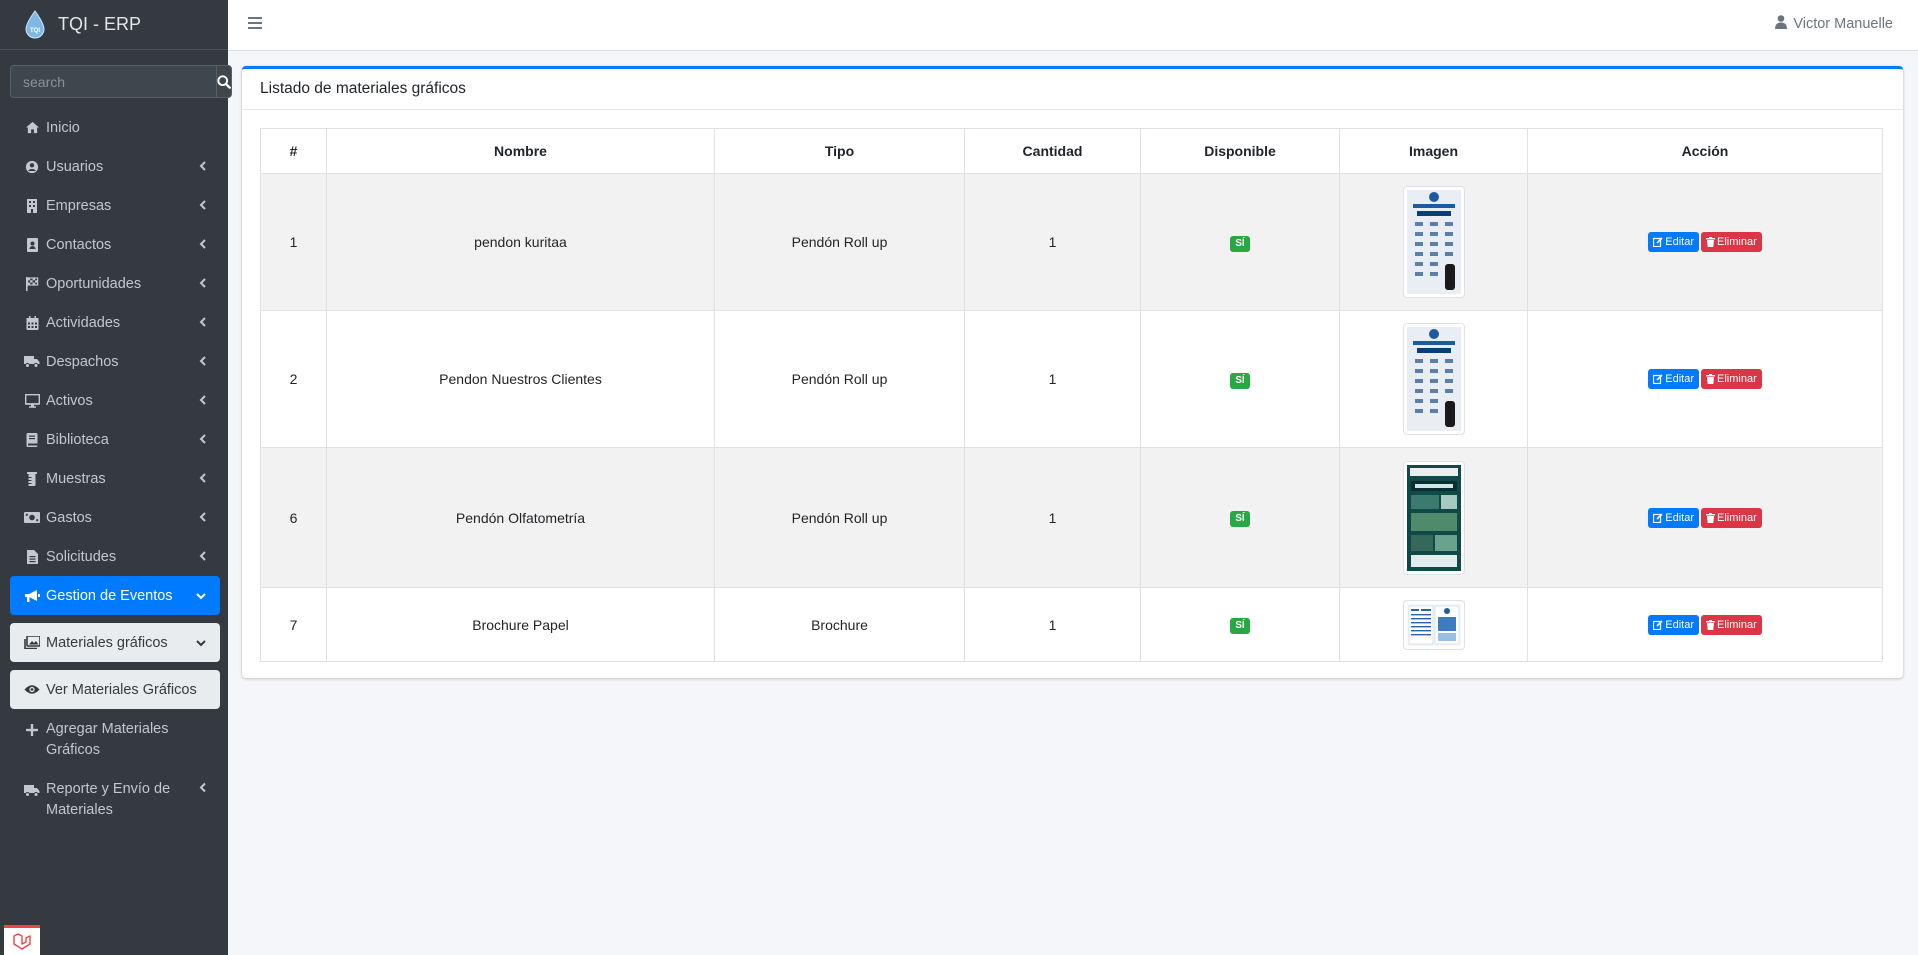 The image size is (1918, 955). Describe the element at coordinates (115, 595) in the screenshot. I see `sidebar-item-gestion-de-eventos: Gestion de Eventos` at that location.